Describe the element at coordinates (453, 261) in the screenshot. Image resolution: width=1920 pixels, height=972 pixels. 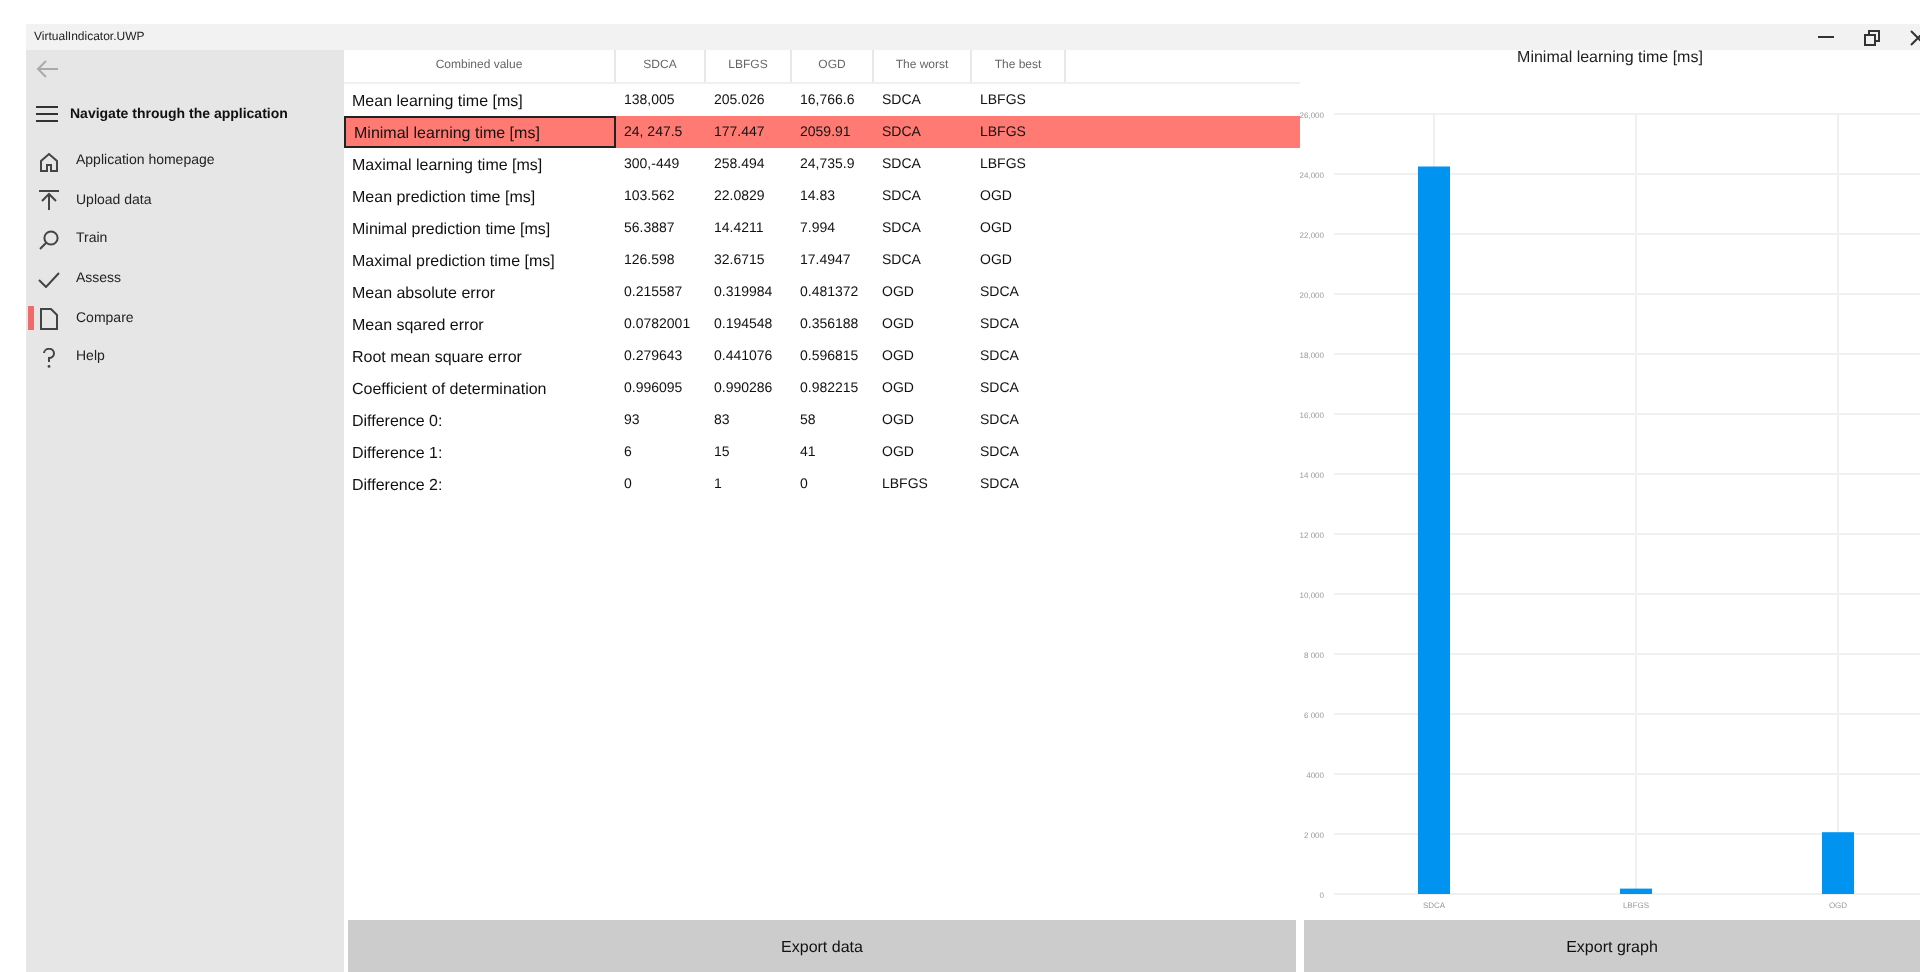
I see `table-cell-text: Maximal prediction time [ms]` at that location.